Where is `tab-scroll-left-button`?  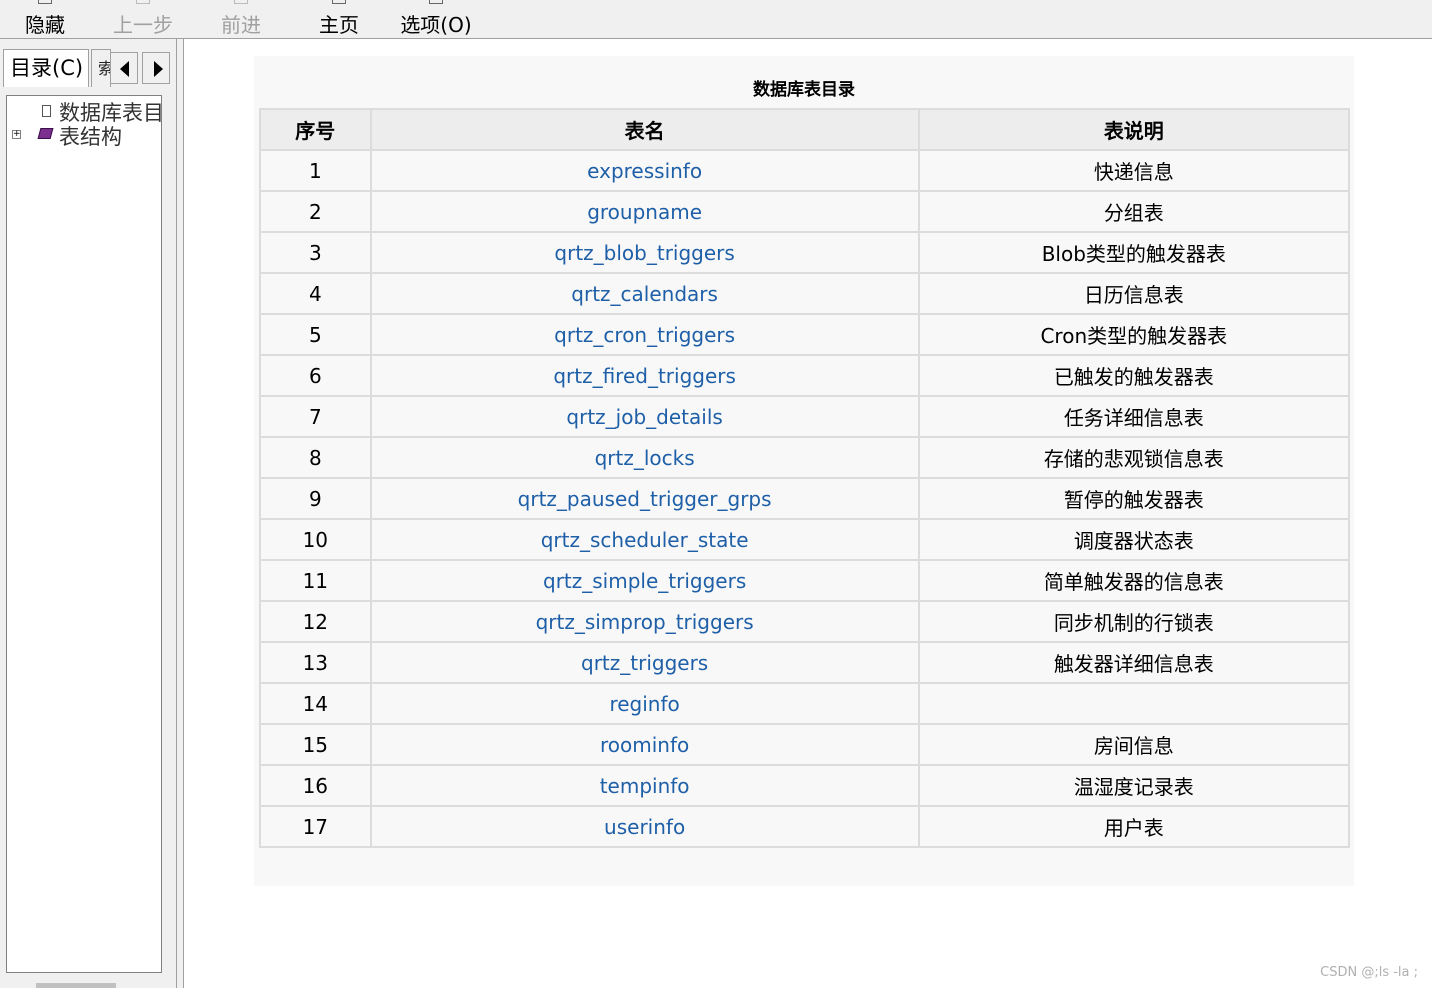 tab-scroll-left-button is located at coordinates (124, 68).